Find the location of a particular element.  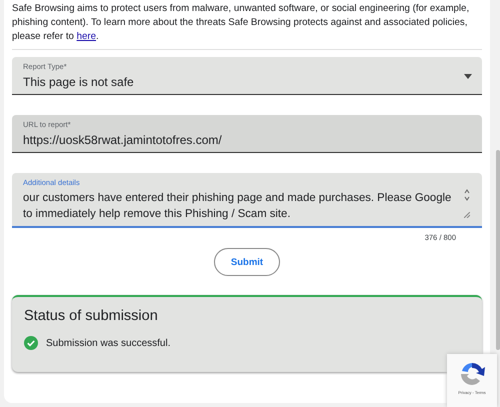

here-link: here is located at coordinates (86, 36).